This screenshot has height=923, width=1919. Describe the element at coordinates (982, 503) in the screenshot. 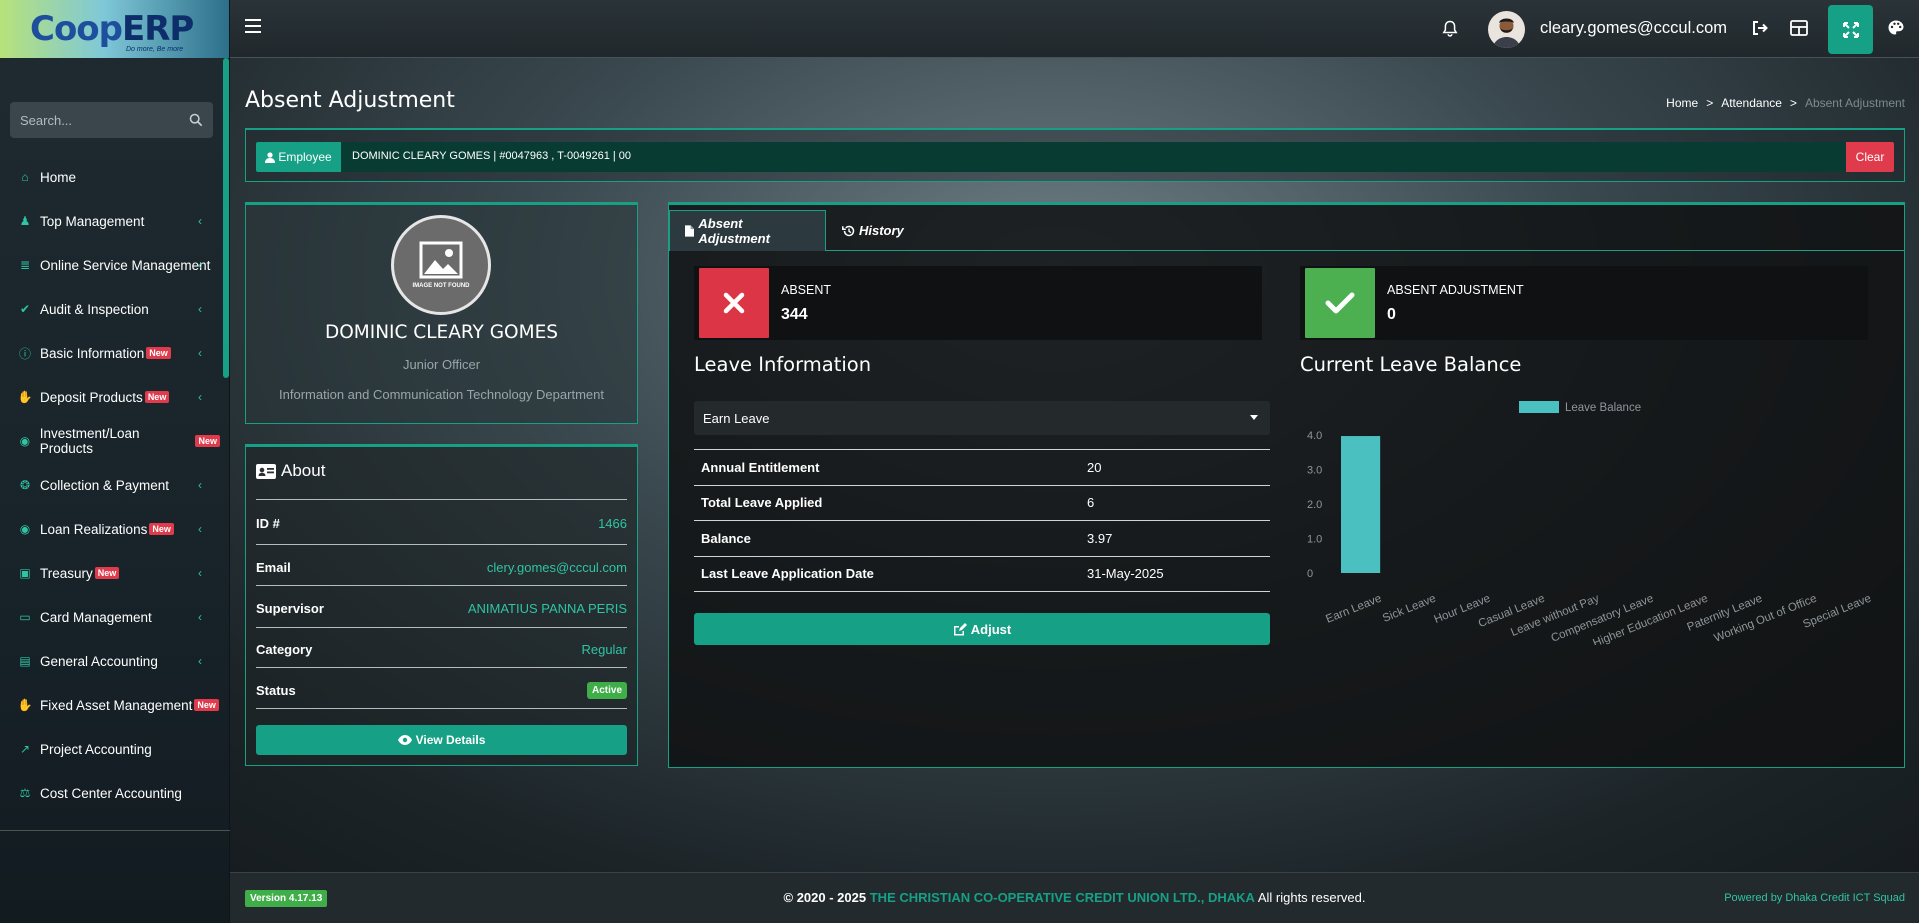

I see `table-row: Total Leave Applied 6` at that location.